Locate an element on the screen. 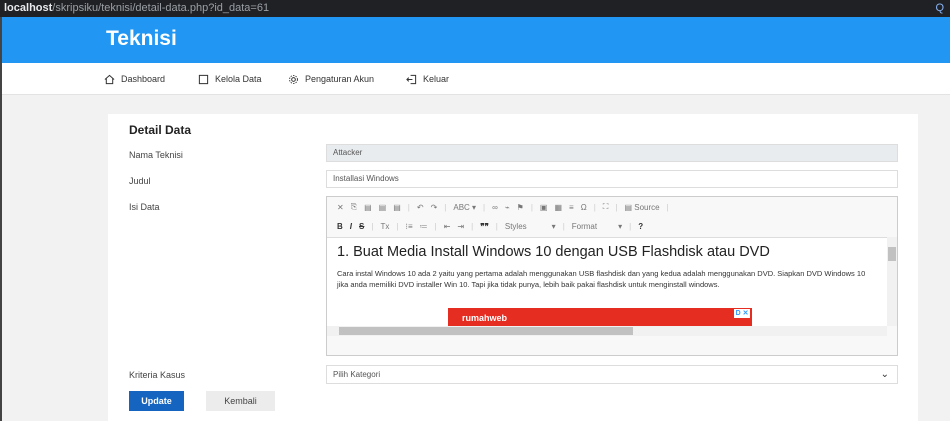 The image size is (950, 421). nav-keluar: Keluar is located at coordinates (427, 79).